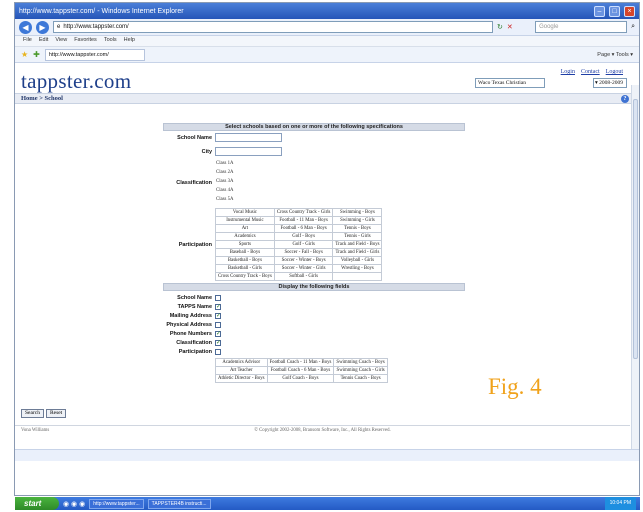 The image size is (643, 512). Describe the element at coordinates (635, 229) in the screenshot. I see `scrollbar-thumb` at that location.